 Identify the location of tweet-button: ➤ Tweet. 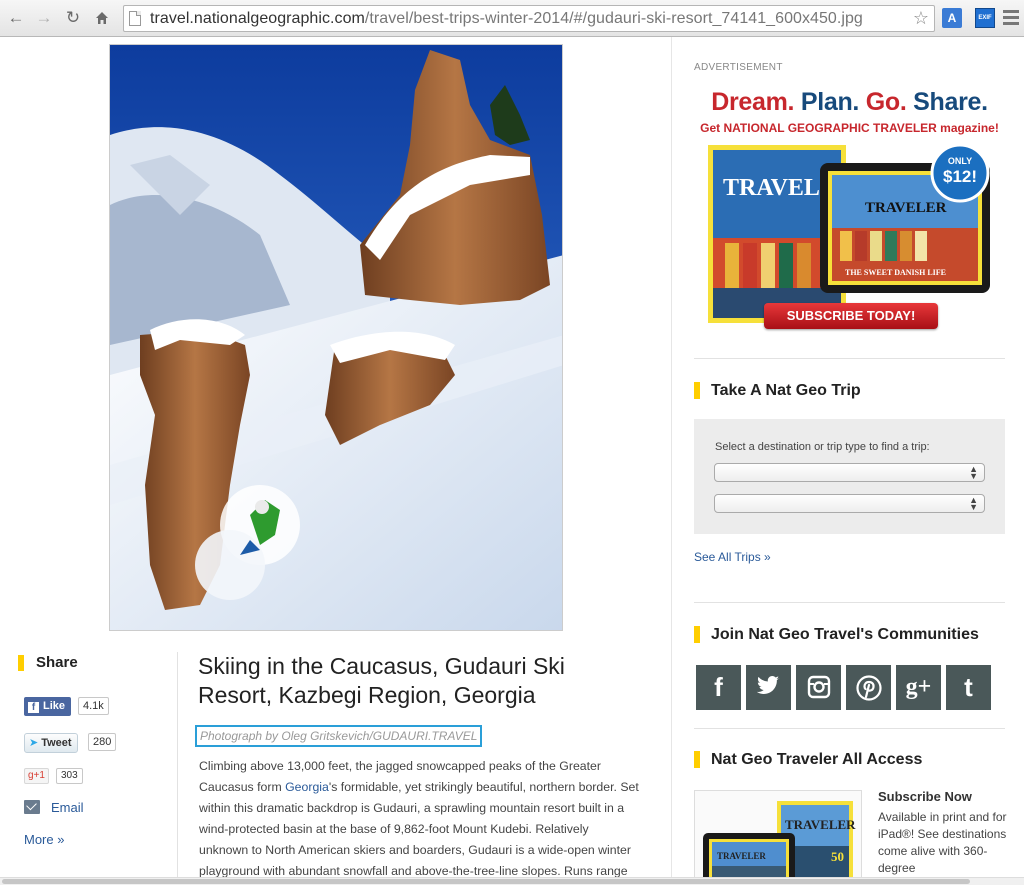
(51, 743).